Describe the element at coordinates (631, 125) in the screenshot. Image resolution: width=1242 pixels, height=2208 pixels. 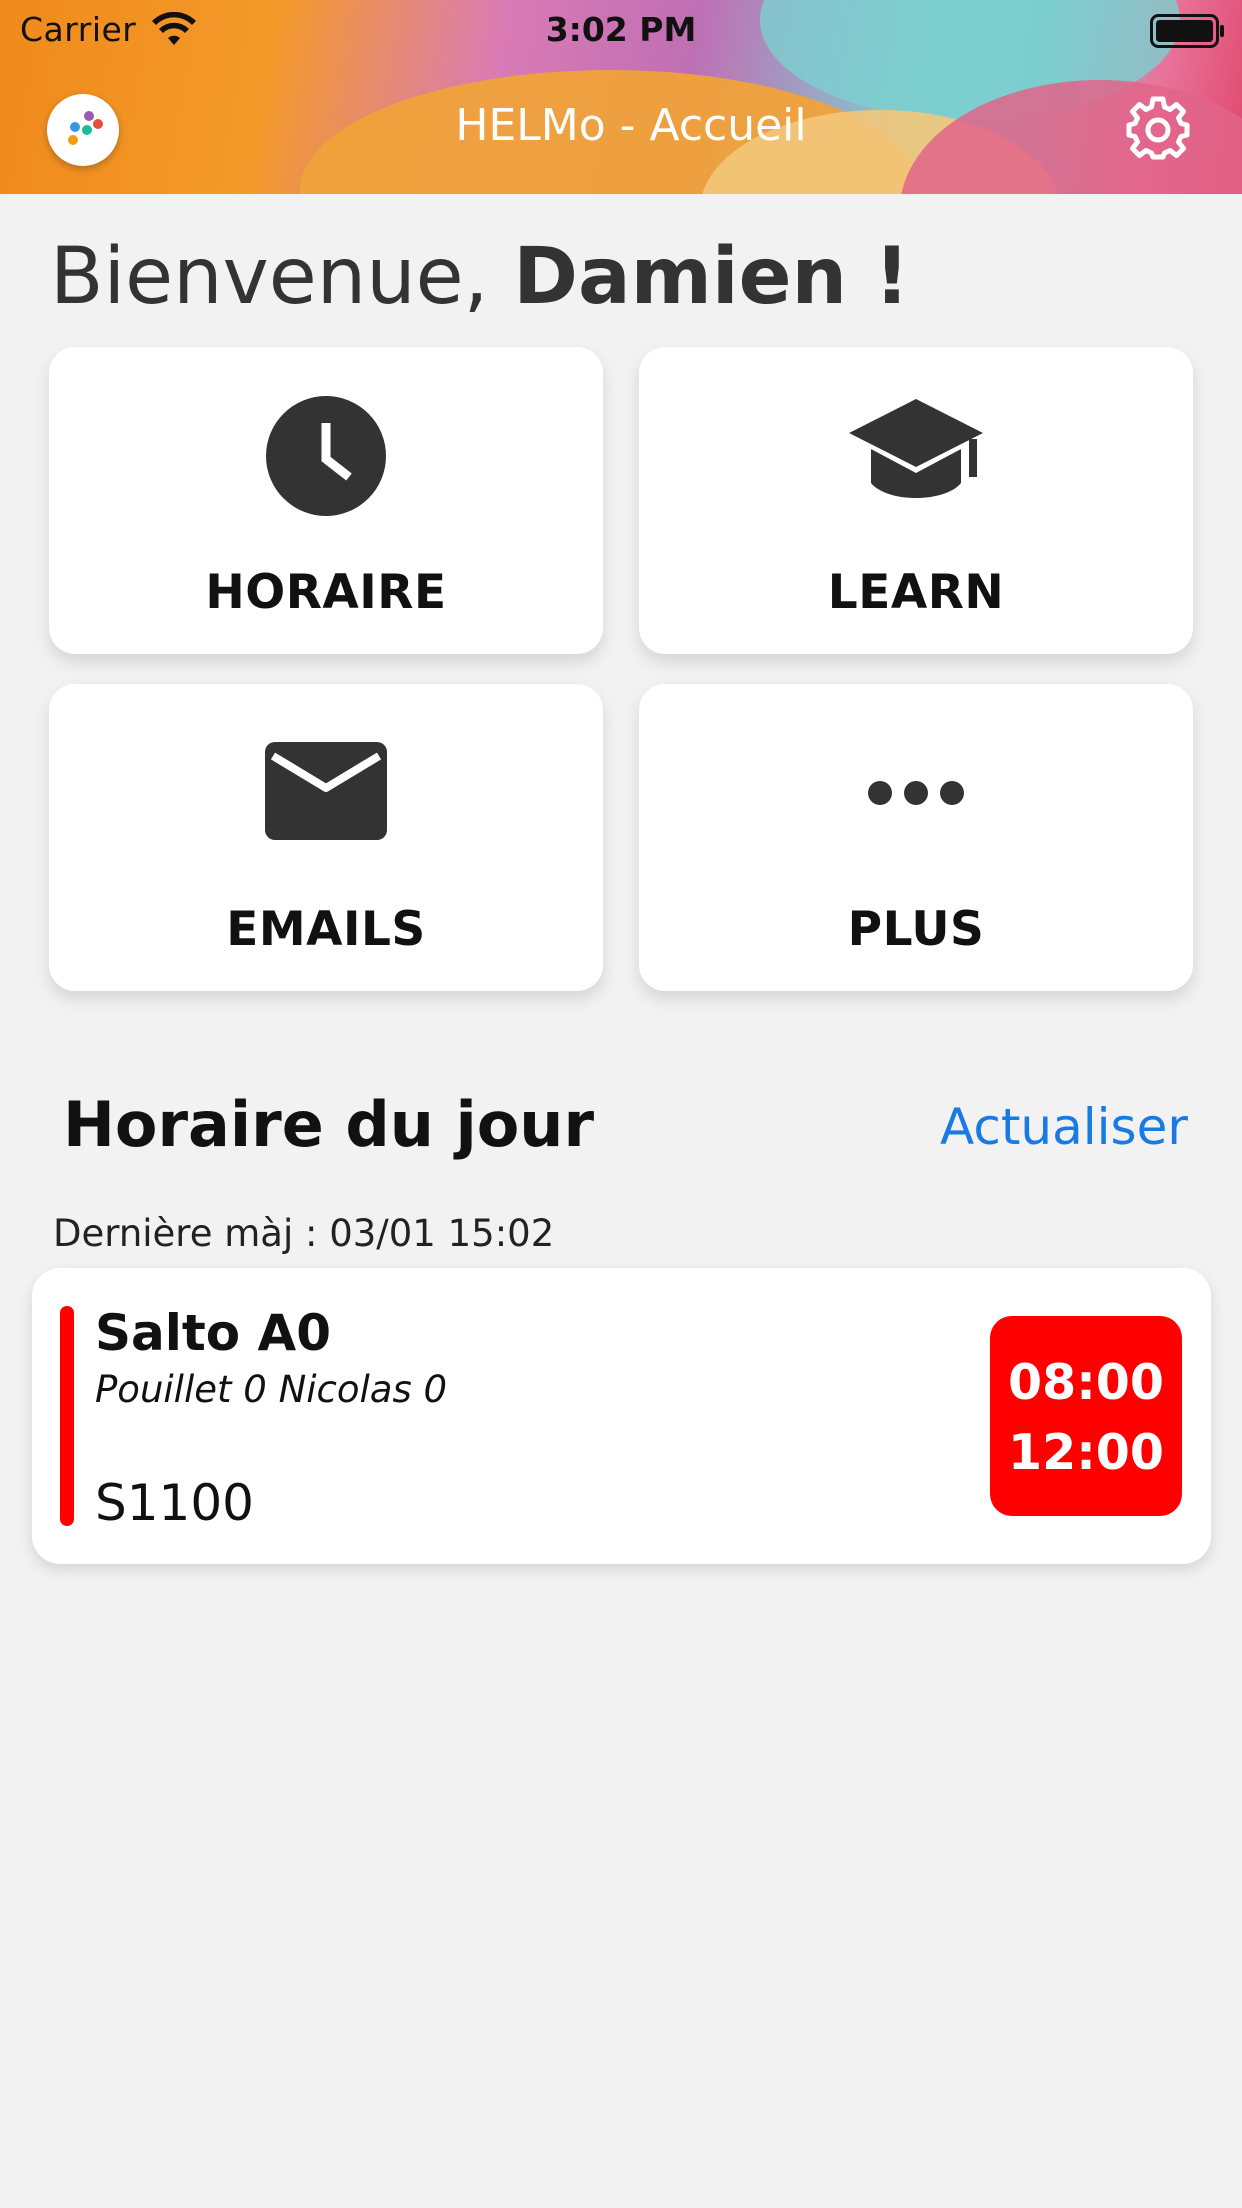
I see `page-title: HELMo - Accueil` at that location.